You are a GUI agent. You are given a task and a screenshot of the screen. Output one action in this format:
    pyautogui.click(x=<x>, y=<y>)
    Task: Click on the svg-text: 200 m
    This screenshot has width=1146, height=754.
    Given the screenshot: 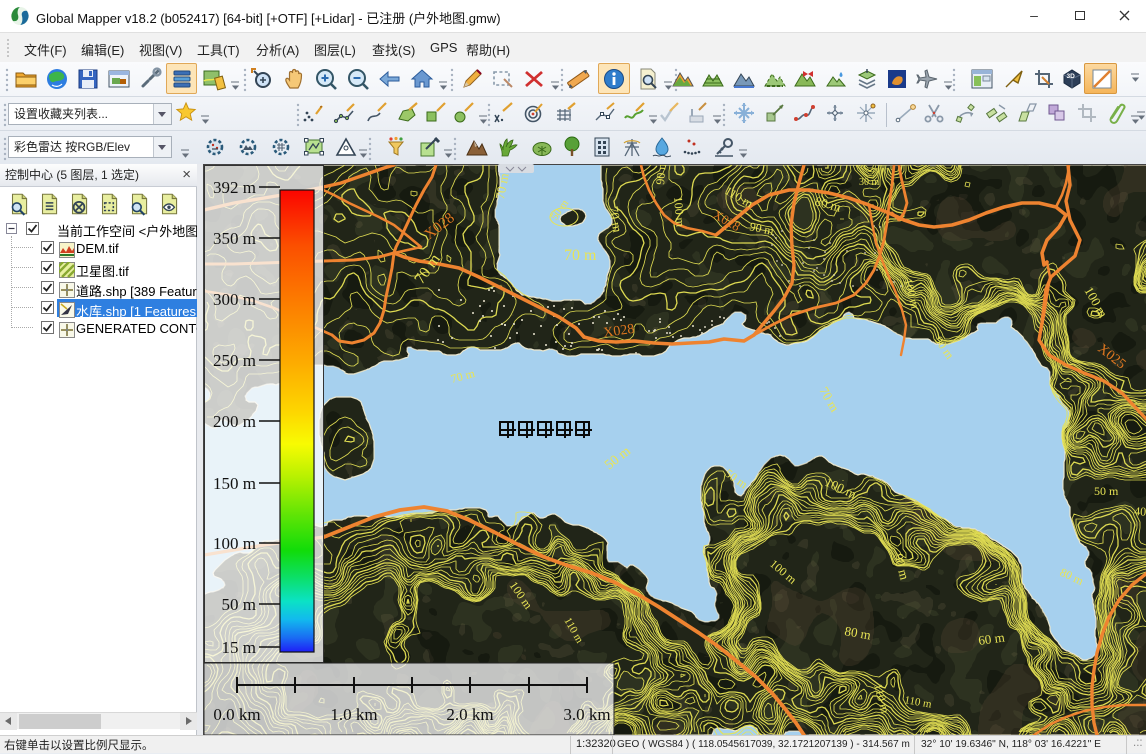 What is the action you would take?
    pyautogui.click(x=234, y=421)
    